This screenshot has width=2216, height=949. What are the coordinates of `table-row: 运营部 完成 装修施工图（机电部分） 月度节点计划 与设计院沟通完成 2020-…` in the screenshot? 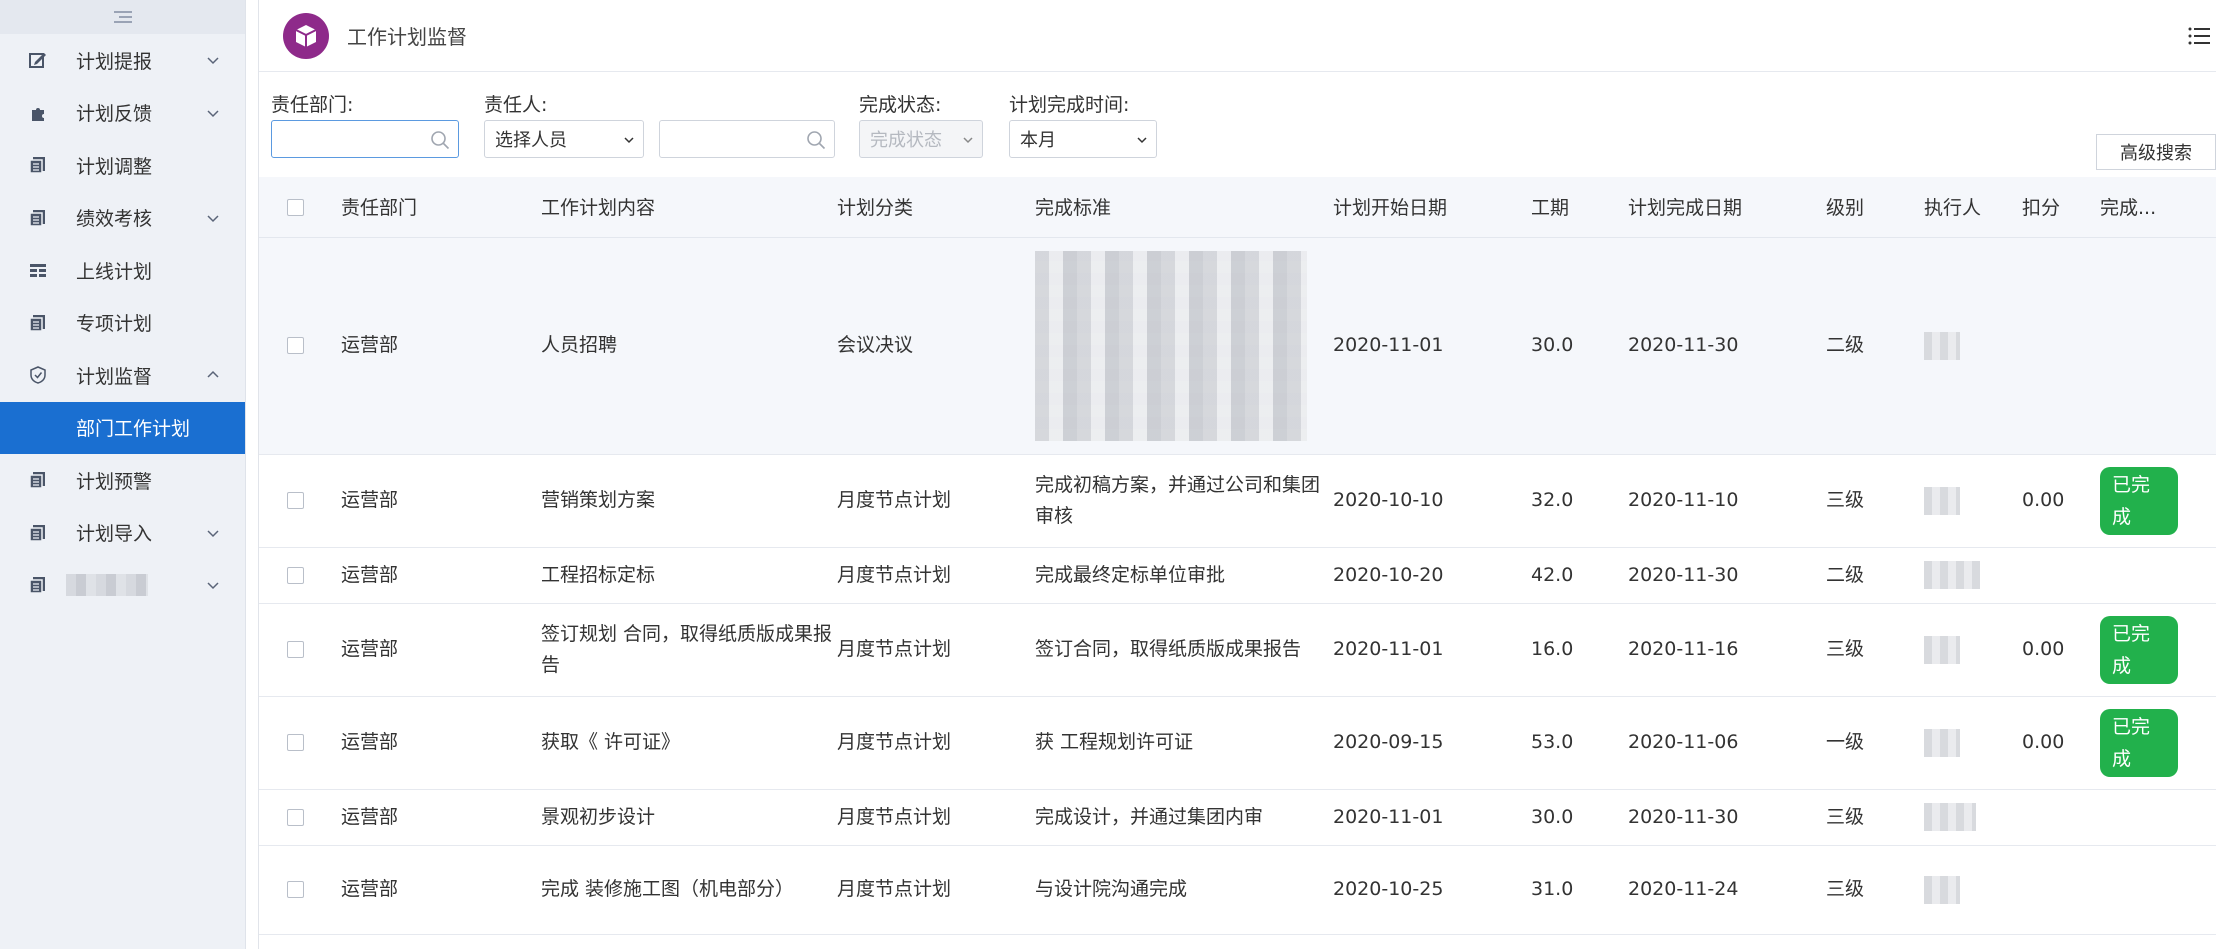 It's located at (1237, 890).